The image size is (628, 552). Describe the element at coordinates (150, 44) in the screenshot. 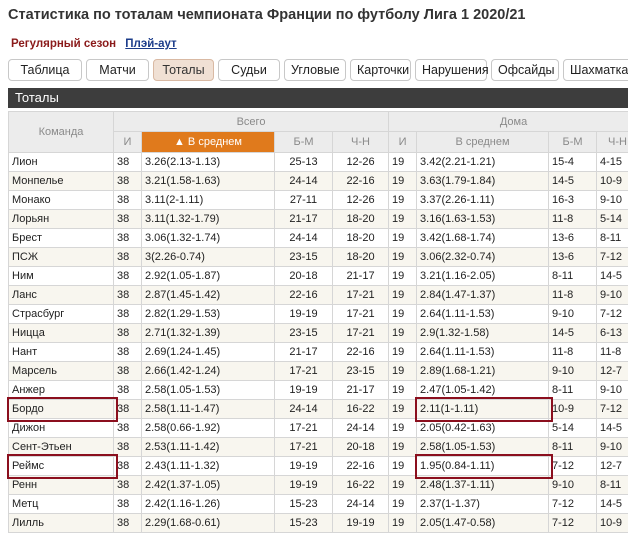

I see `playout-link: Плэй-аут` at that location.